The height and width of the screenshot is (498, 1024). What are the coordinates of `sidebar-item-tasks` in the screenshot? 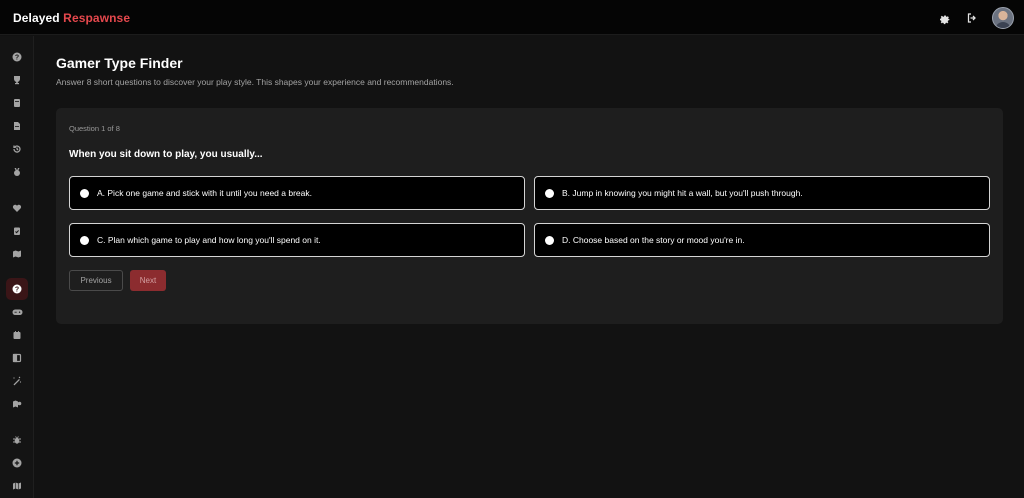 It's located at (17, 231).